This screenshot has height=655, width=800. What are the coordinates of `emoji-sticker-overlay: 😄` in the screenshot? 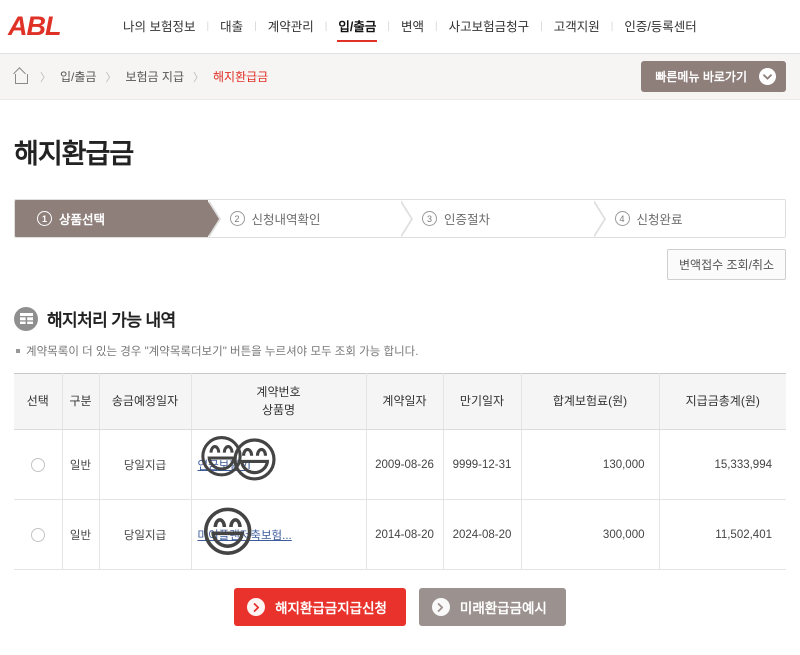 It's located at (221, 457).